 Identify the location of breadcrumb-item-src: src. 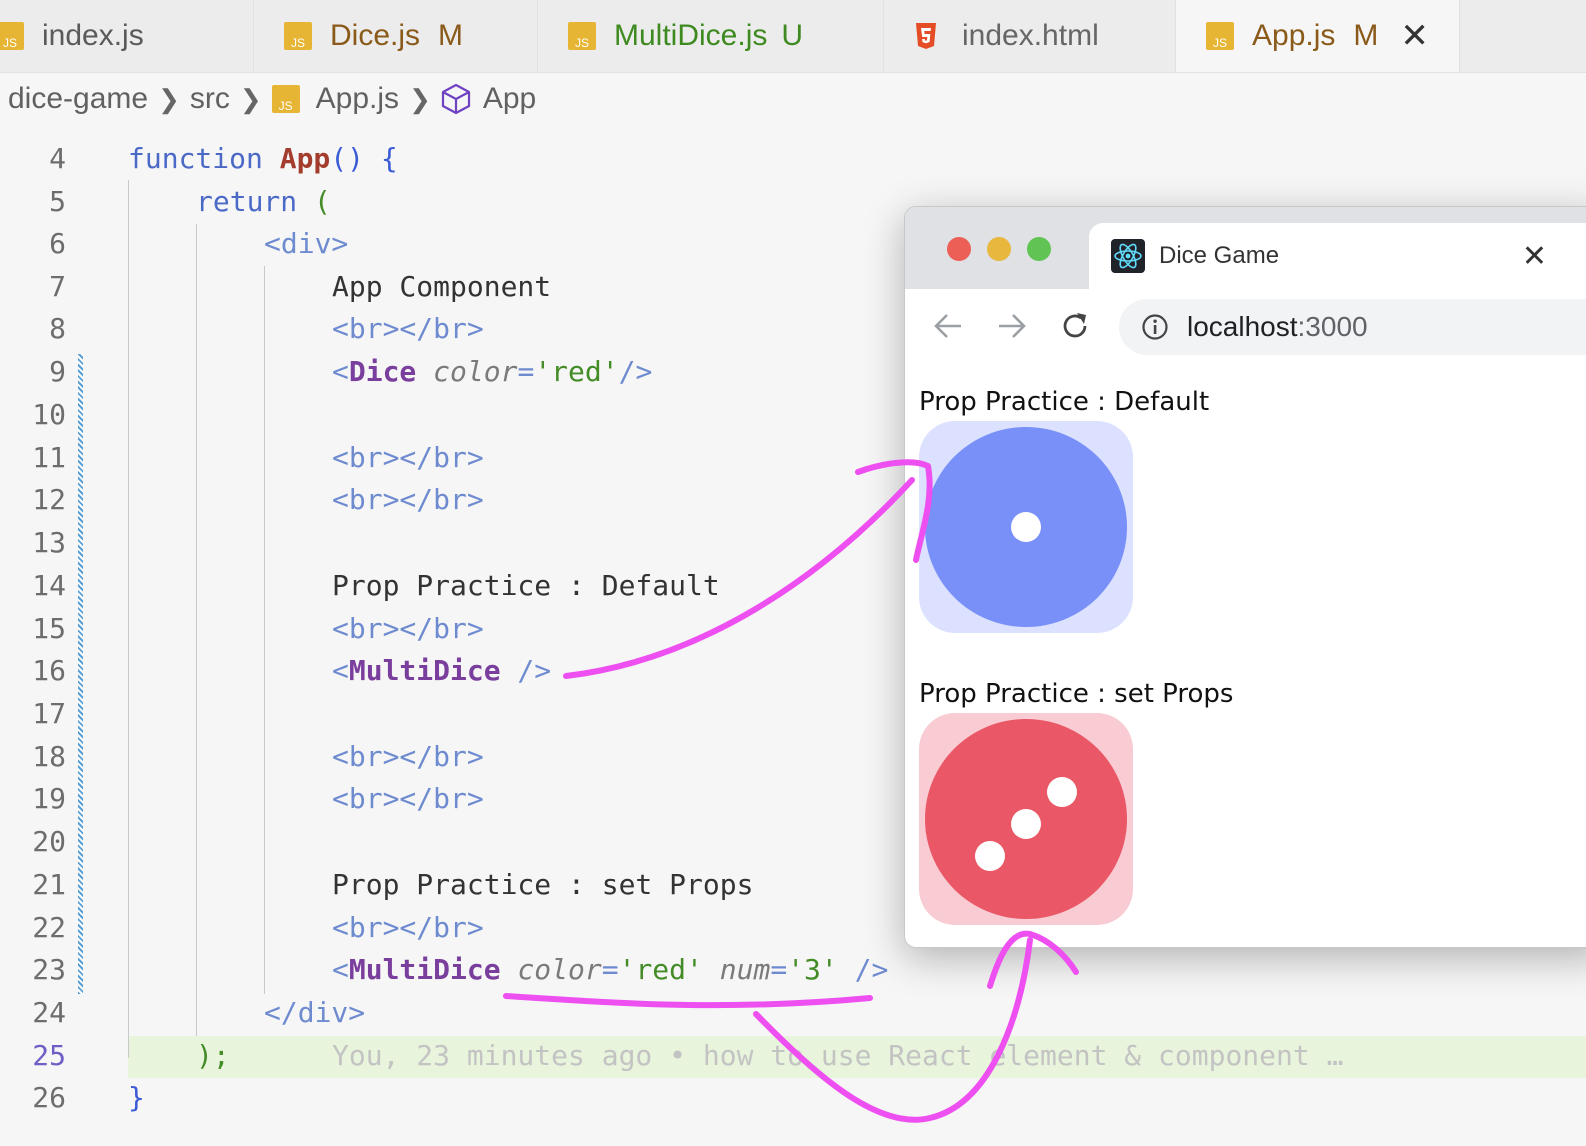
(210, 99).